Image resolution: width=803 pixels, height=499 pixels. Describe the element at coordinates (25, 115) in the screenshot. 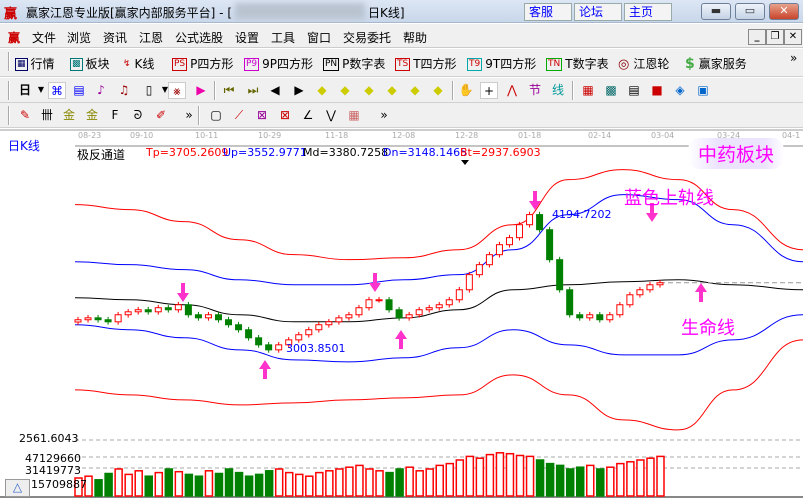

I see `pen-icon: ✎` at that location.